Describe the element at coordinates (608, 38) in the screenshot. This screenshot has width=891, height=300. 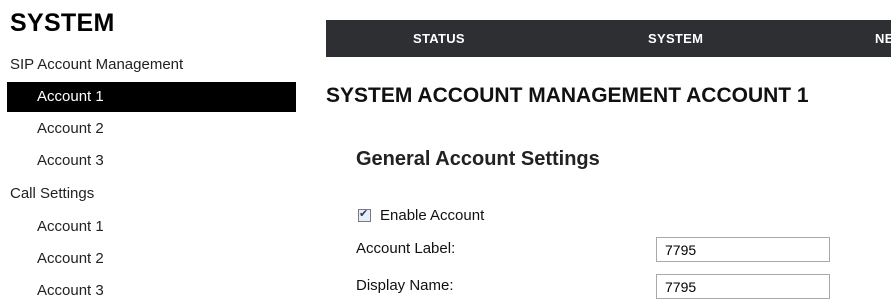
I see `top-navigation: STATUS SYSTEM NE` at that location.